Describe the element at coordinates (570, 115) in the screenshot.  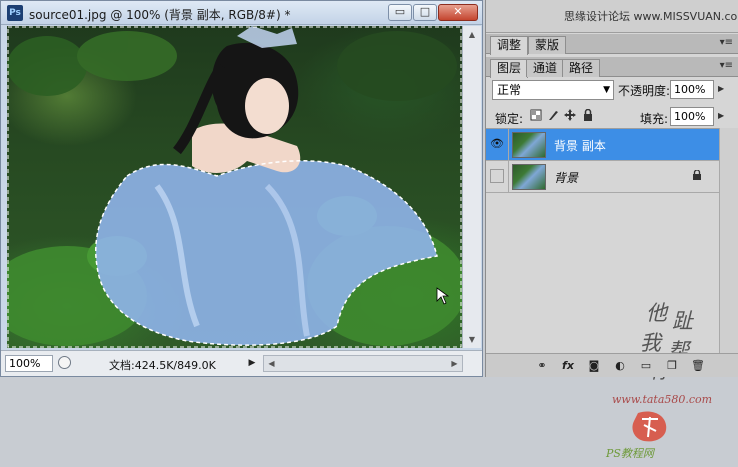
I see `lock-position-move-icon` at that location.